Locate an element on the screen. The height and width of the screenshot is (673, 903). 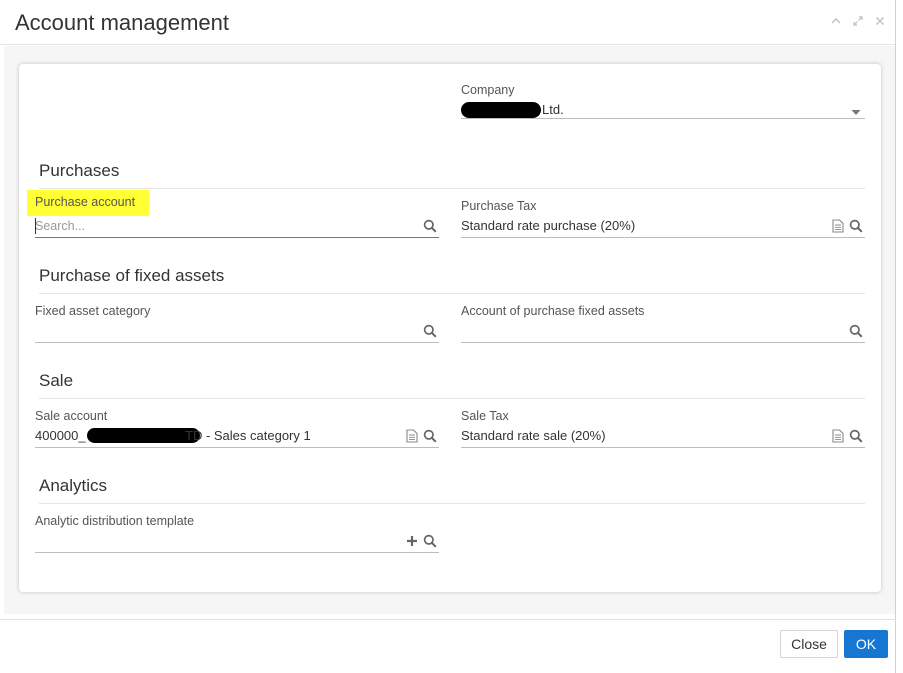
section-analytics: Analytics is located at coordinates (73, 485).